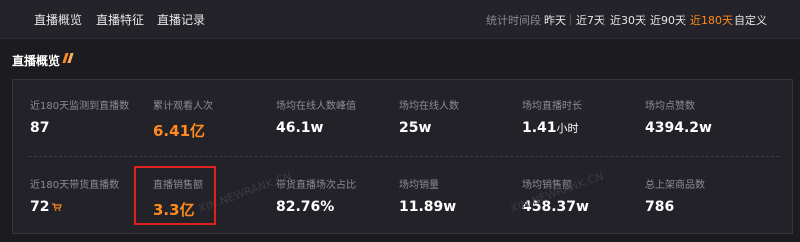  I want to click on metric-number: 1.41, so click(539, 128).